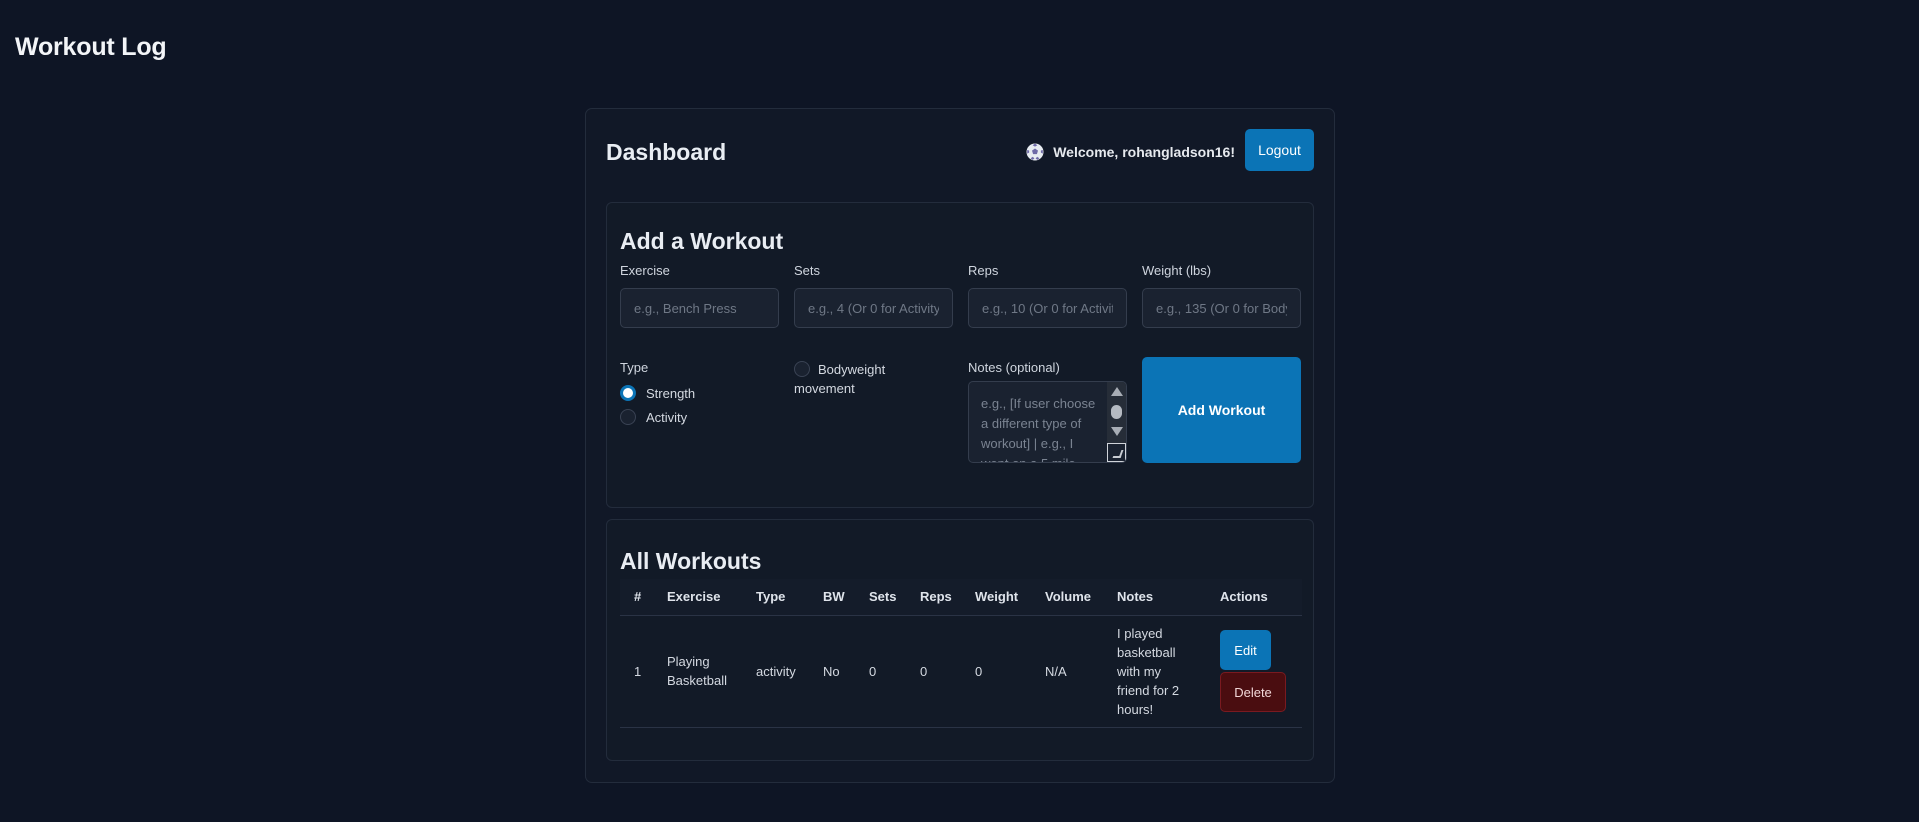  I want to click on row-index: 1, so click(636, 671).